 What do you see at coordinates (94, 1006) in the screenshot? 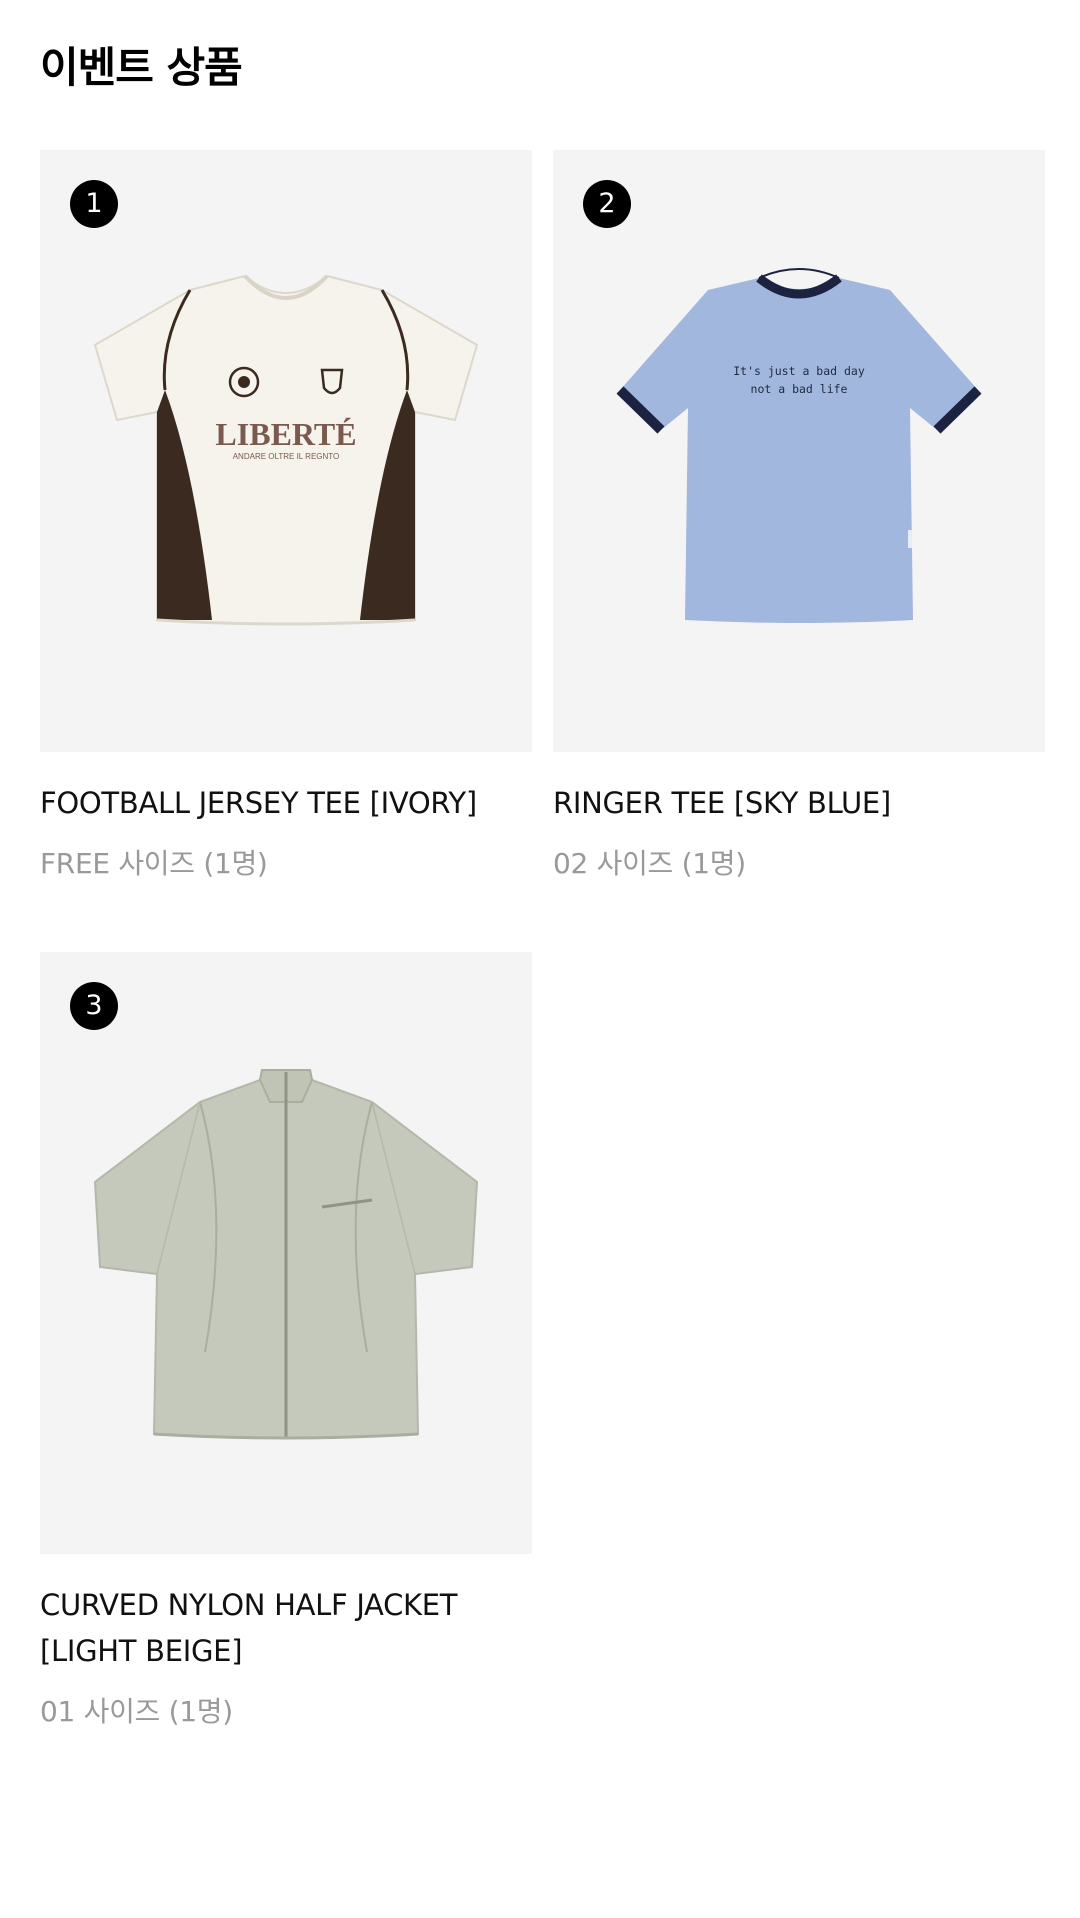
I see `rank-badge: 3` at bounding box center [94, 1006].